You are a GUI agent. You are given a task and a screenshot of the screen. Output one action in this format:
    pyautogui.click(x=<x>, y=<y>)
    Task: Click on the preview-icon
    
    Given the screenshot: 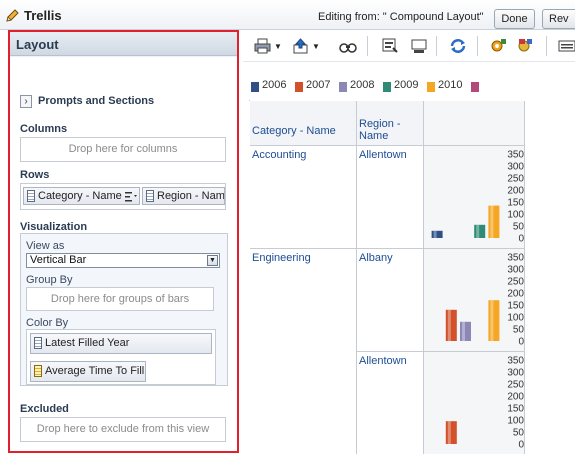 What is the action you would take?
    pyautogui.click(x=348, y=46)
    